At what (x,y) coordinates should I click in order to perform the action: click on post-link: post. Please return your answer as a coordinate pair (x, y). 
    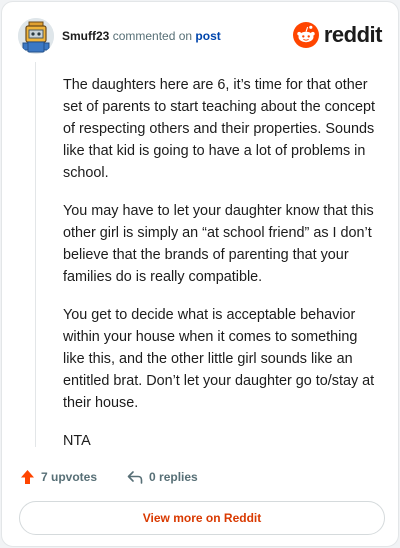
    Looking at the image, I should click on (207, 36).